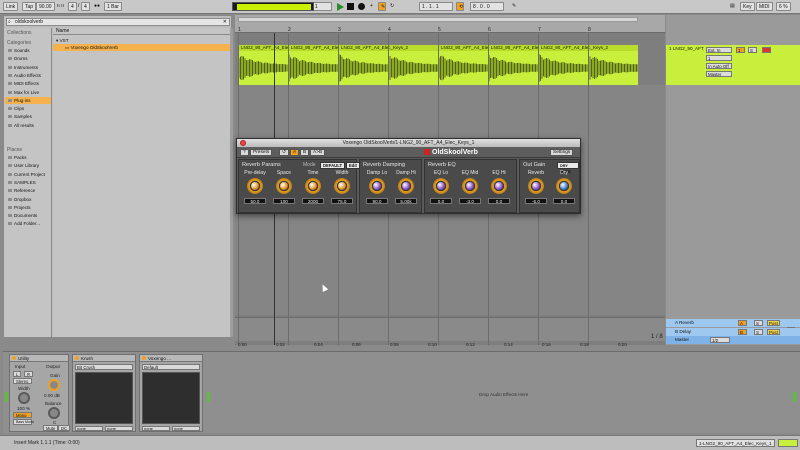 This screenshot has width=800, height=450. I want to click on category-plug-ins: Plug-ins, so click(28, 100).